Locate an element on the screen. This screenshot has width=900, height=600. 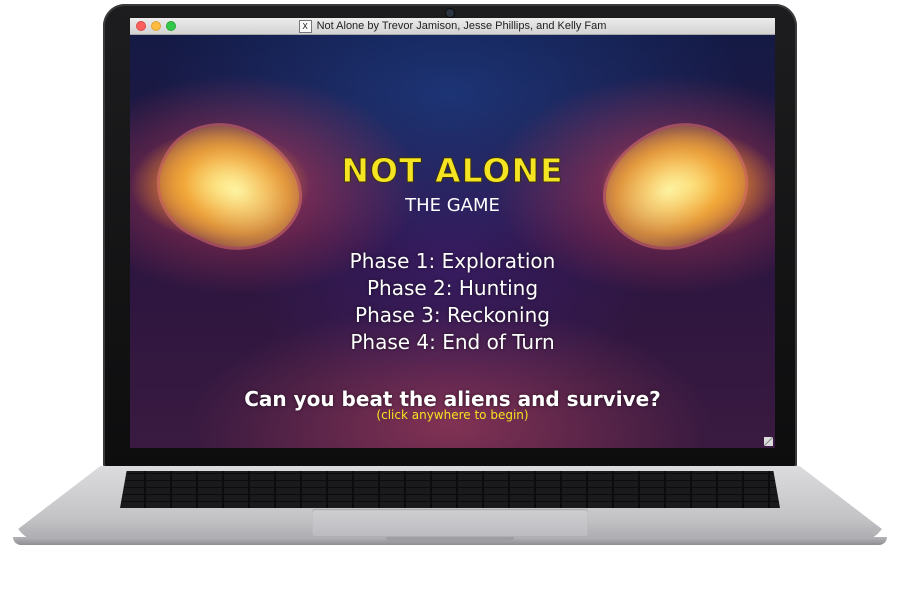
resize-grip-icon is located at coordinates (768, 441).